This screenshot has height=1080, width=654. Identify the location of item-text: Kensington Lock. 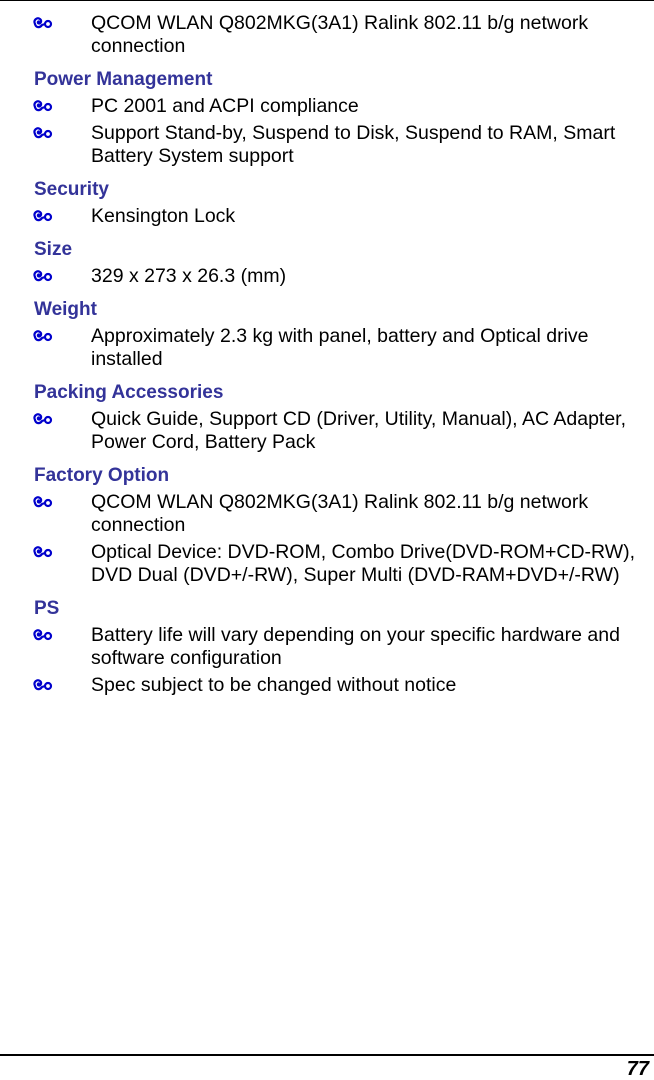
(163, 216).